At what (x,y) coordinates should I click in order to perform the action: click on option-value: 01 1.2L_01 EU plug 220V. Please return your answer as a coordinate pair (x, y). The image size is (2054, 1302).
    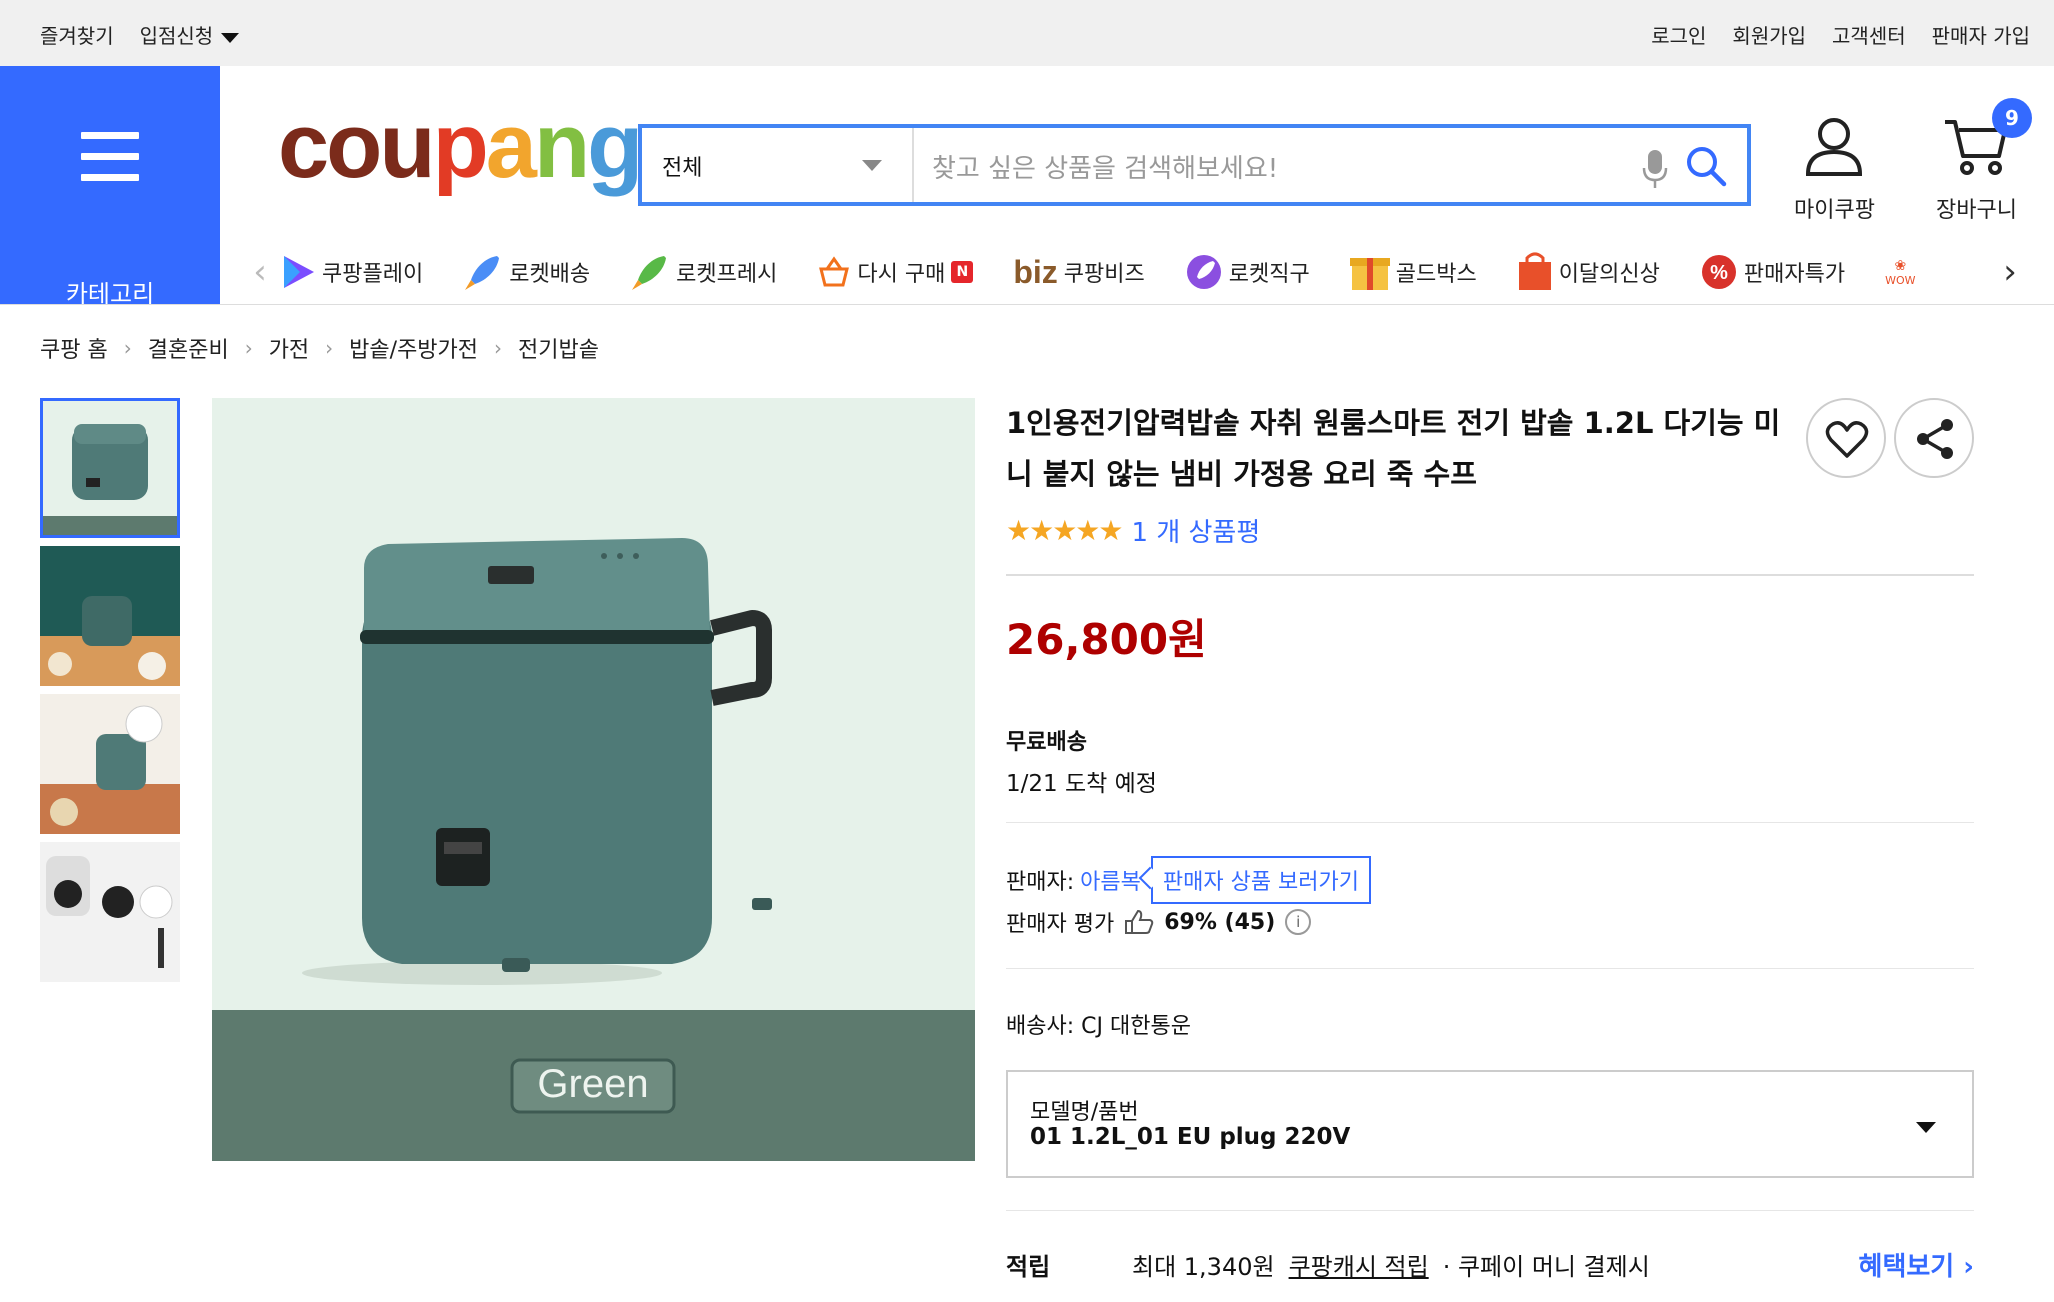
    Looking at the image, I should click on (1190, 1137).